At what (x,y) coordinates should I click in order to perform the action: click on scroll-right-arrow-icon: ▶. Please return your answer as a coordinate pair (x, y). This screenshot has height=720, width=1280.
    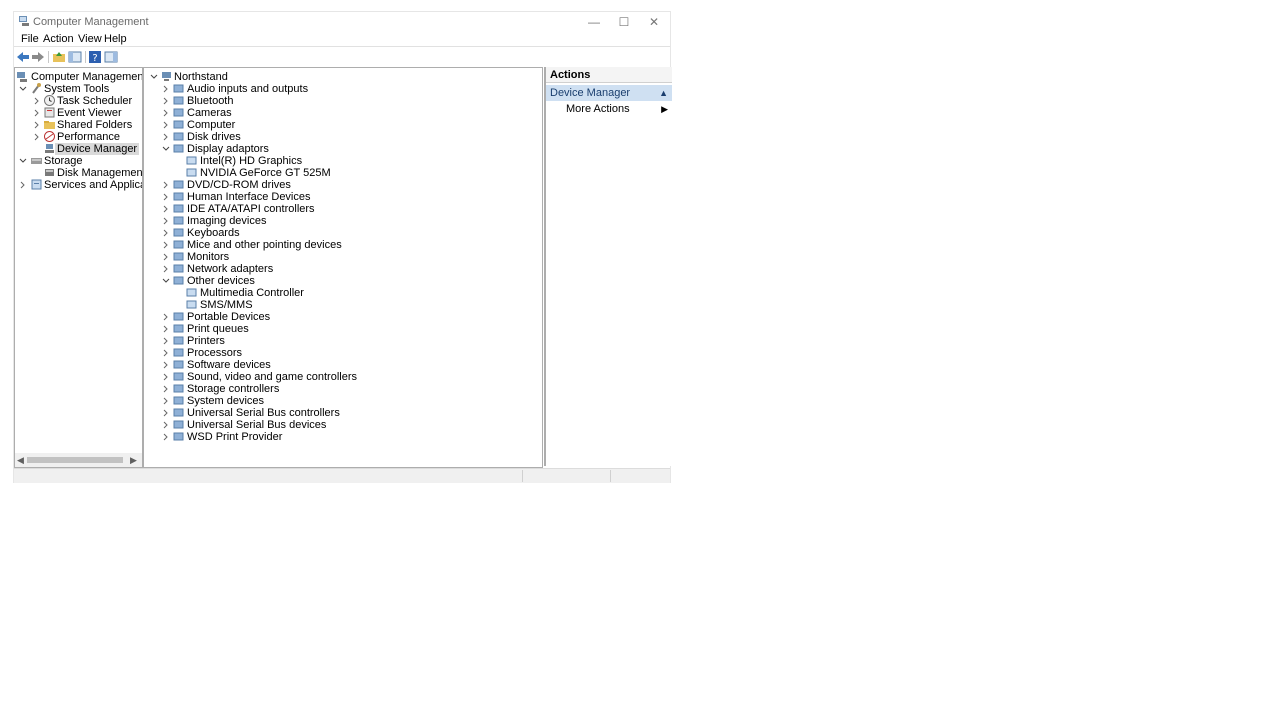
    Looking at the image, I should click on (133, 460).